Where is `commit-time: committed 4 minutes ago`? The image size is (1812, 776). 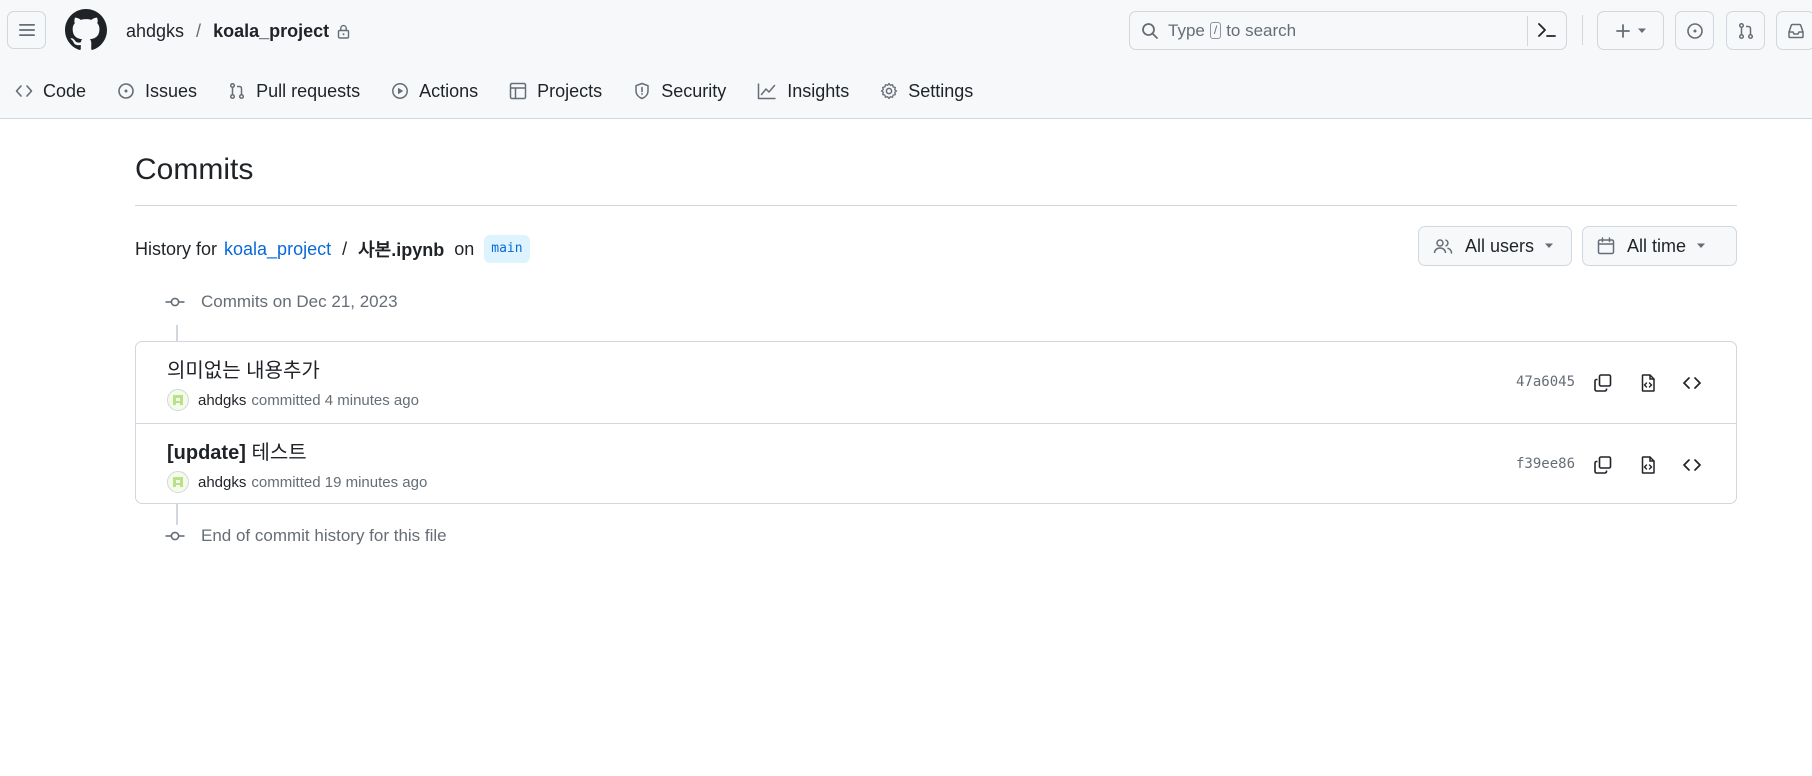 commit-time: committed 4 minutes ago is located at coordinates (335, 400).